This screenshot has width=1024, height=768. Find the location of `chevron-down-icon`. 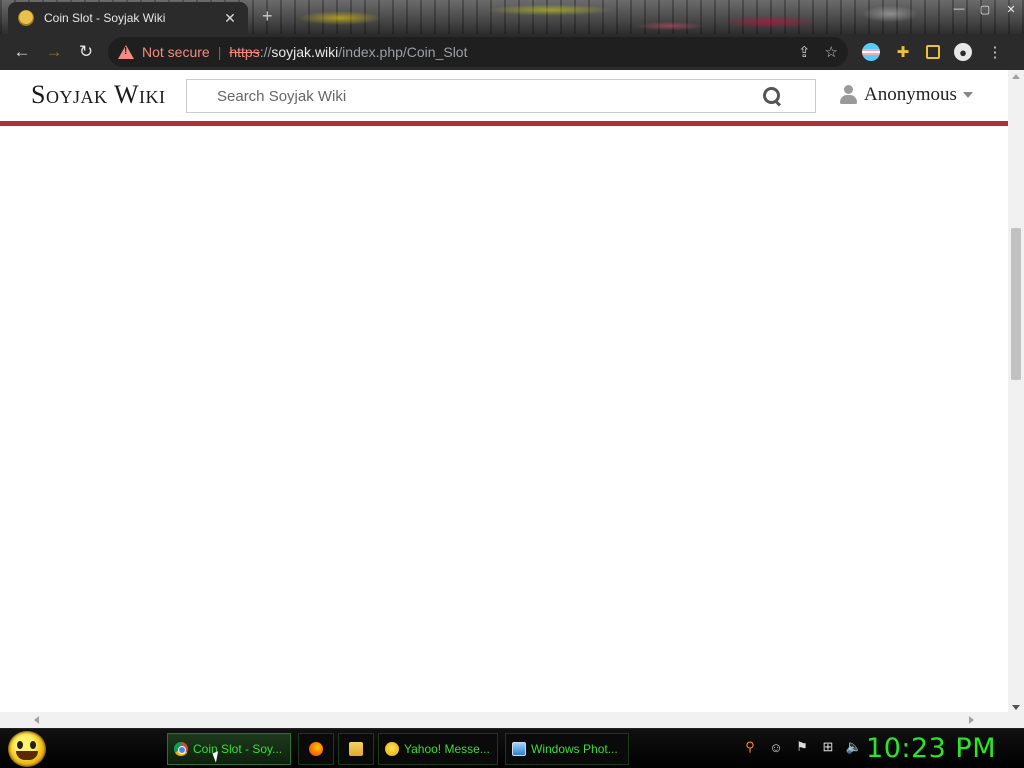

chevron-down-icon is located at coordinates (967, 95).